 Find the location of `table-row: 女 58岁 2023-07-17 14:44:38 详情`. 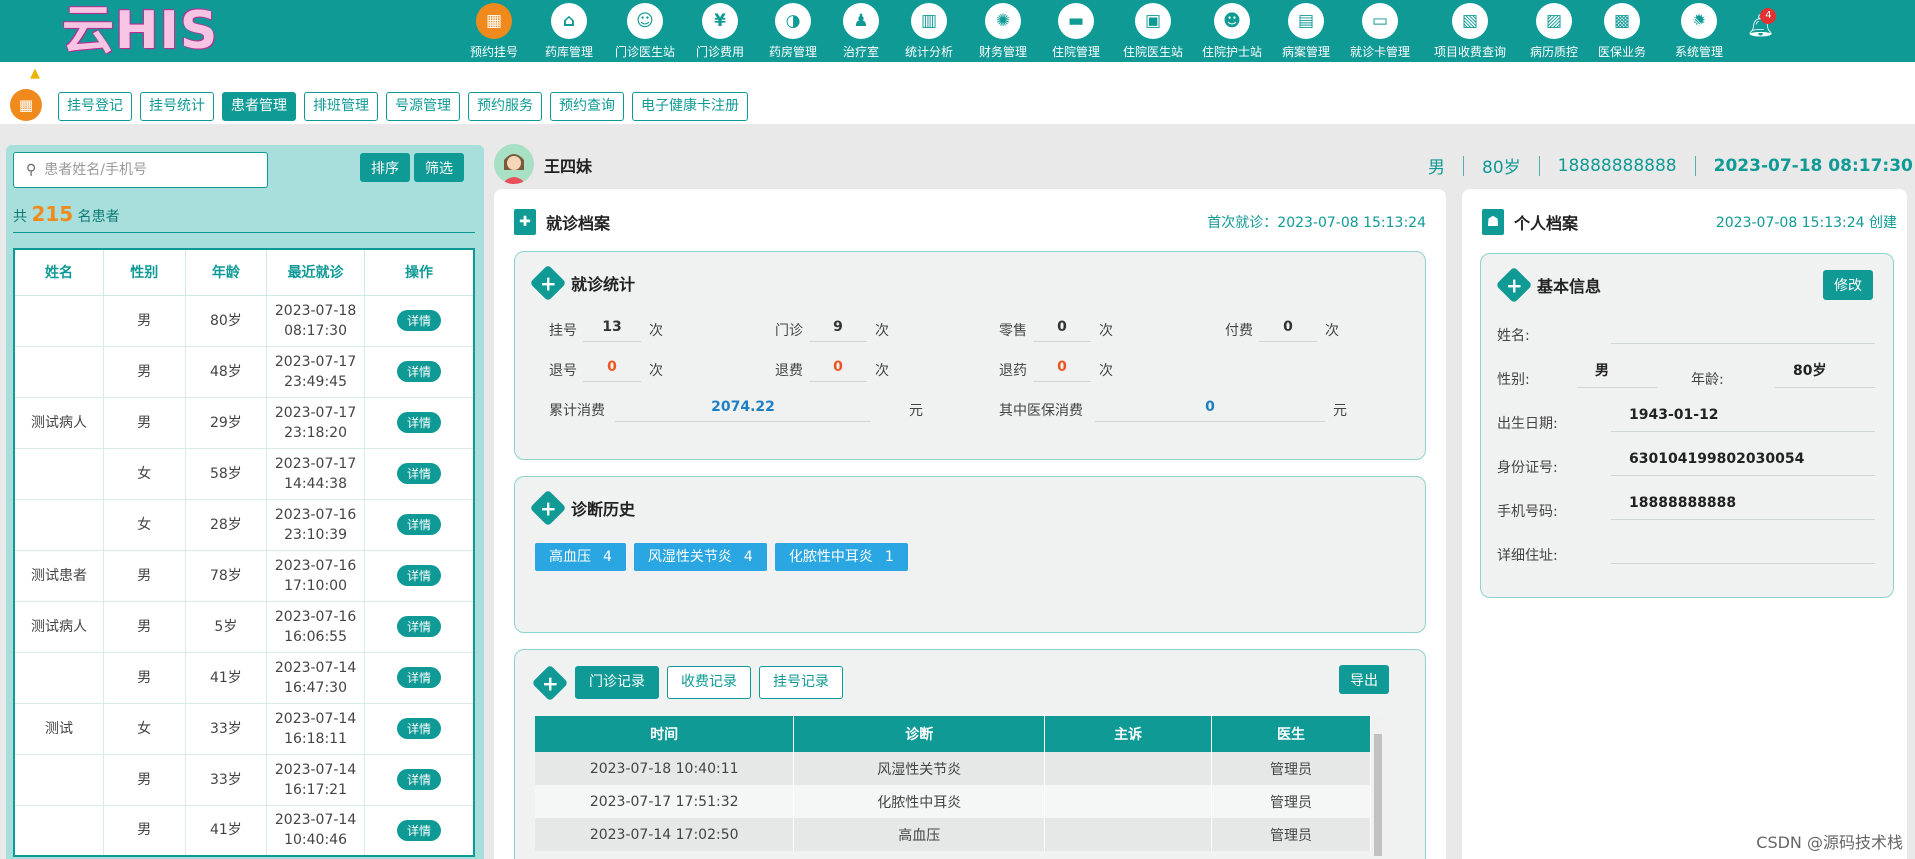

table-row: 女 58岁 2023-07-17 14:44:38 详情 is located at coordinates (244, 473).